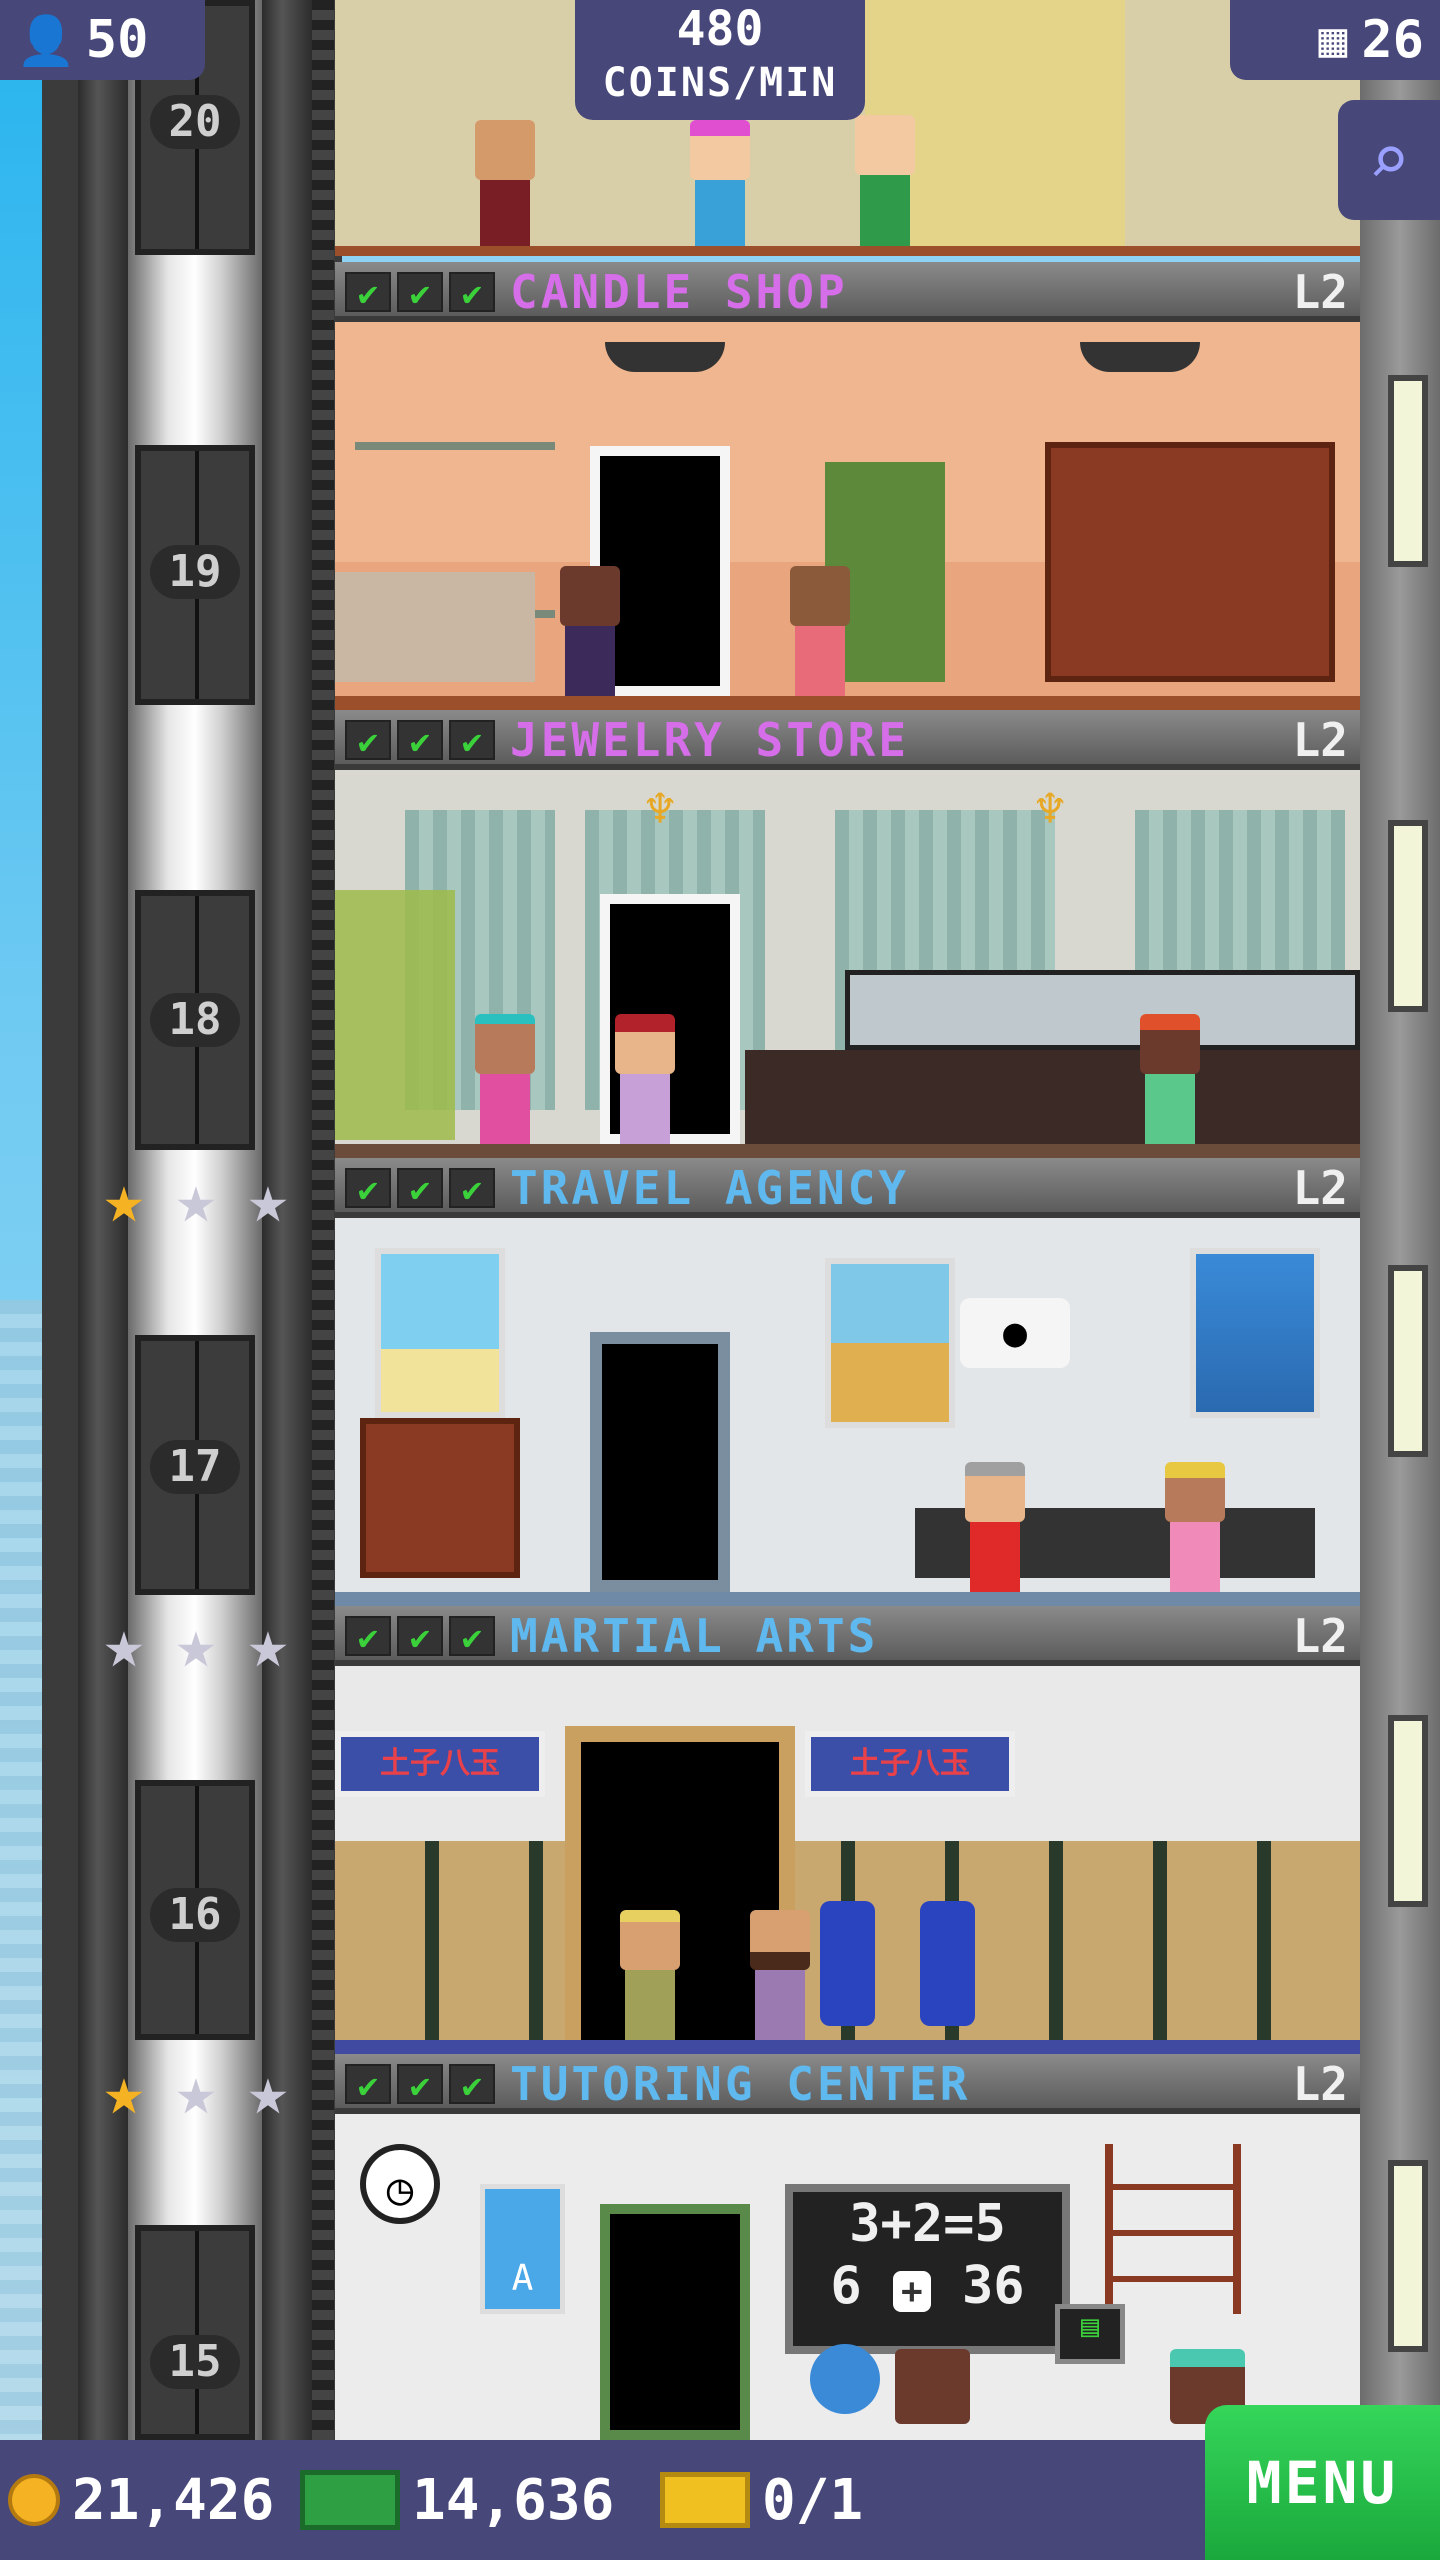 The width and height of the screenshot is (1440, 2560). What do you see at coordinates (46, 40) in the screenshot?
I see `people-icon: 👤` at bounding box center [46, 40].